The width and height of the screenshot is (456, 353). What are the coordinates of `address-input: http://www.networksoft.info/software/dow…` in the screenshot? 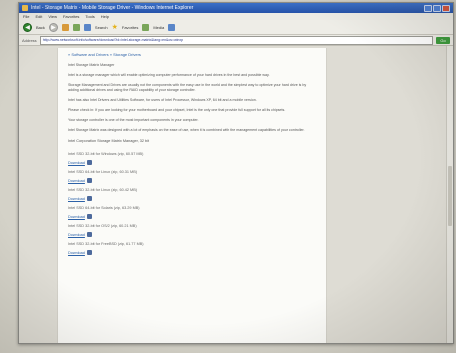 It's located at (236, 40).